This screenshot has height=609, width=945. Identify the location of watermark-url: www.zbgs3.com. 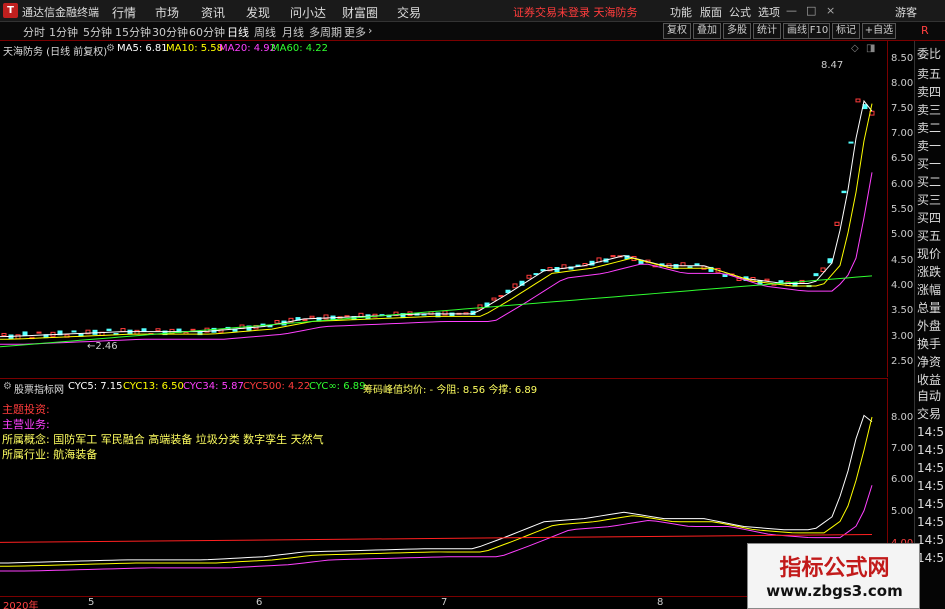
(834, 591).